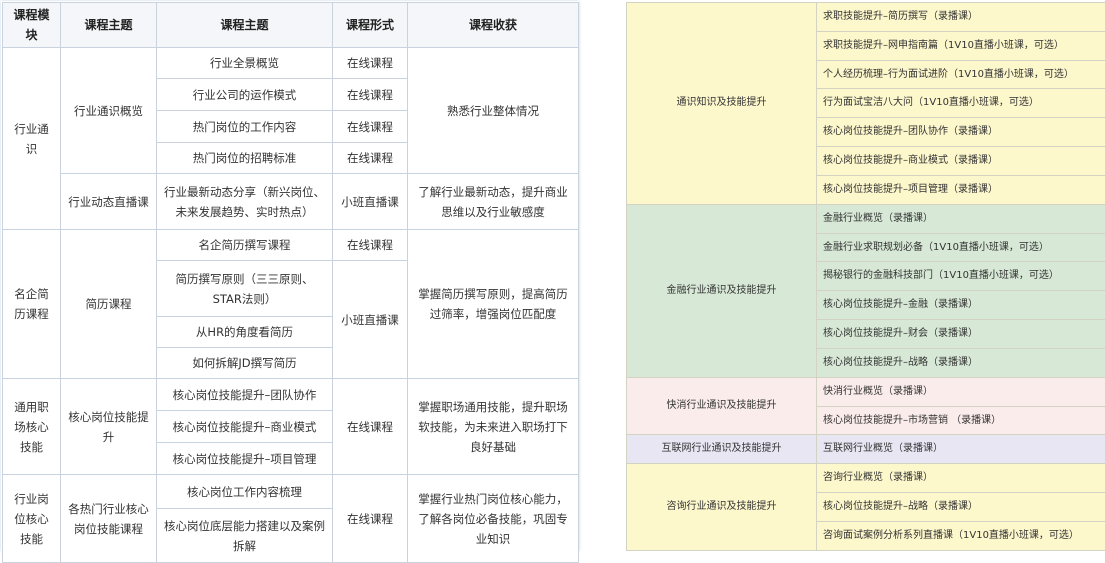 The width and height of the screenshot is (1105, 563). What do you see at coordinates (245, 95) in the screenshot?
I see `subtopic-cell: 行业公司的运作模式` at bounding box center [245, 95].